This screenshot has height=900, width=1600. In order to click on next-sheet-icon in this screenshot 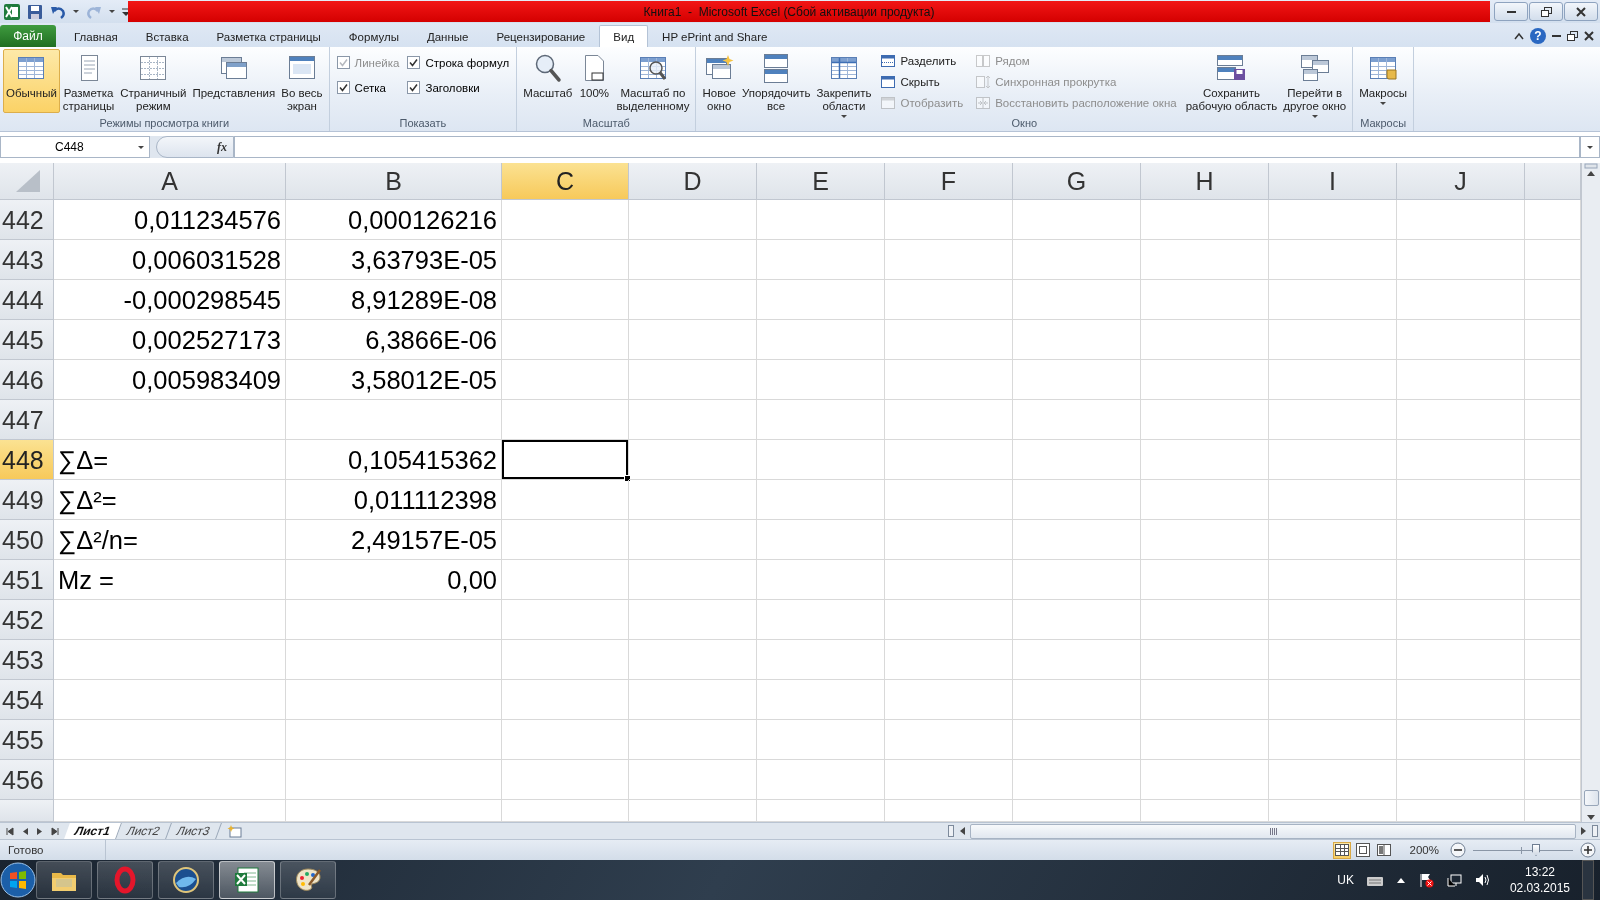, I will do `click(40, 831)`.